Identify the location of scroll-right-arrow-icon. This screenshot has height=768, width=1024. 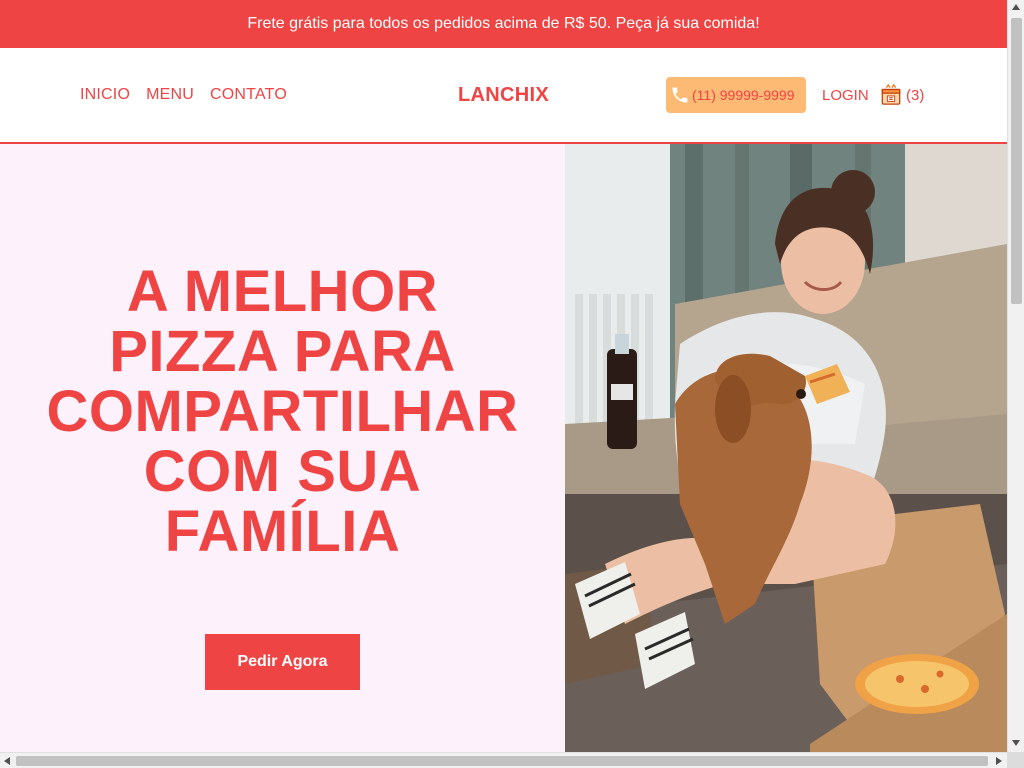
(999, 761).